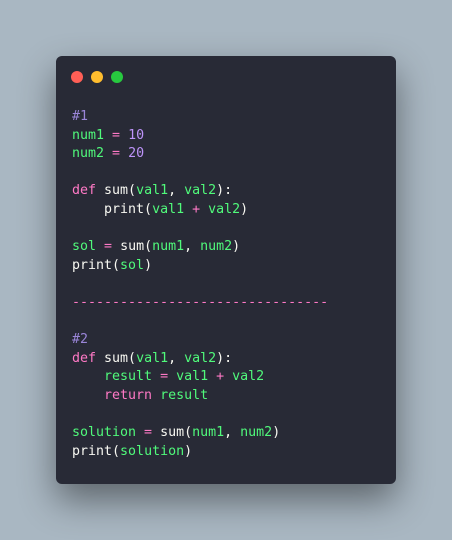 This screenshot has width=452, height=540. I want to click on code-line: #2, so click(229, 340).